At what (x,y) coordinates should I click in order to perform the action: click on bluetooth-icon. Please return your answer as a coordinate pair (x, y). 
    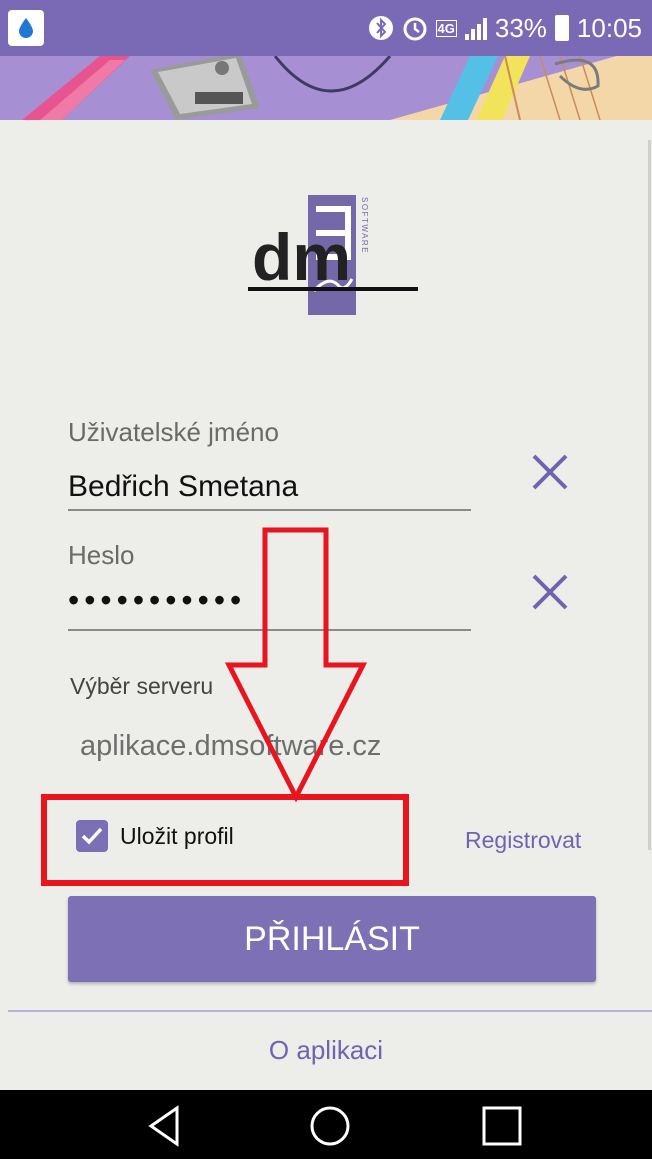
    Looking at the image, I should click on (380, 28).